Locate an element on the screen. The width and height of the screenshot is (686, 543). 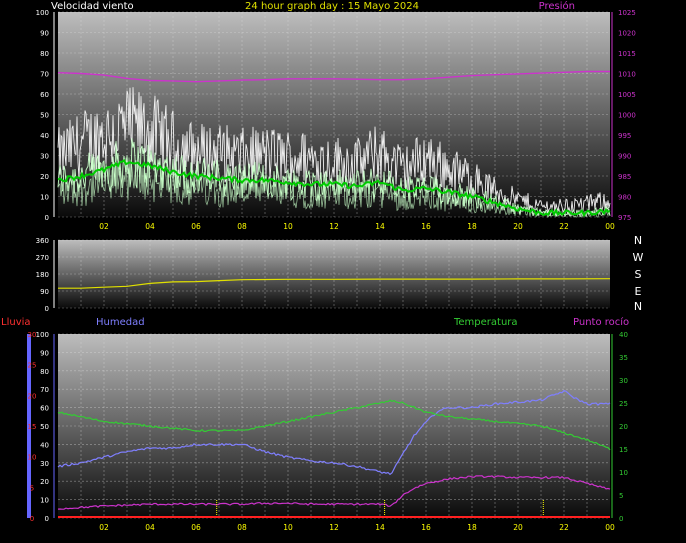
pressure-tick-label: 975 is located at coordinates (624, 218).